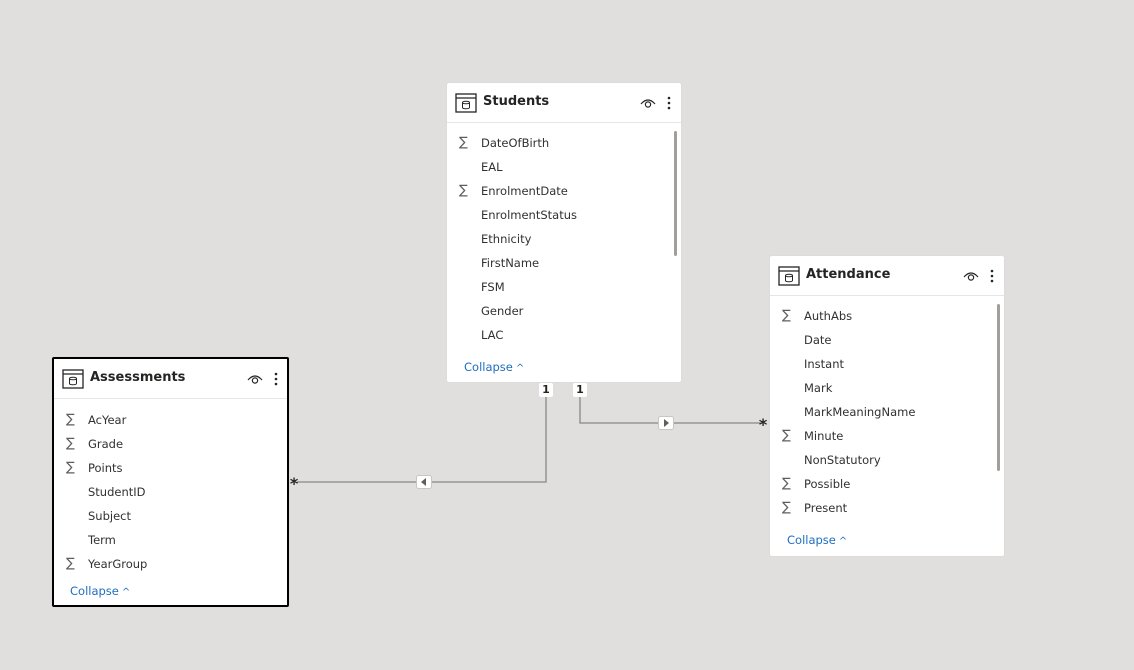 This screenshot has width=1134, height=670. What do you see at coordinates (564, 287) in the screenshot?
I see `field-row: FSM` at bounding box center [564, 287].